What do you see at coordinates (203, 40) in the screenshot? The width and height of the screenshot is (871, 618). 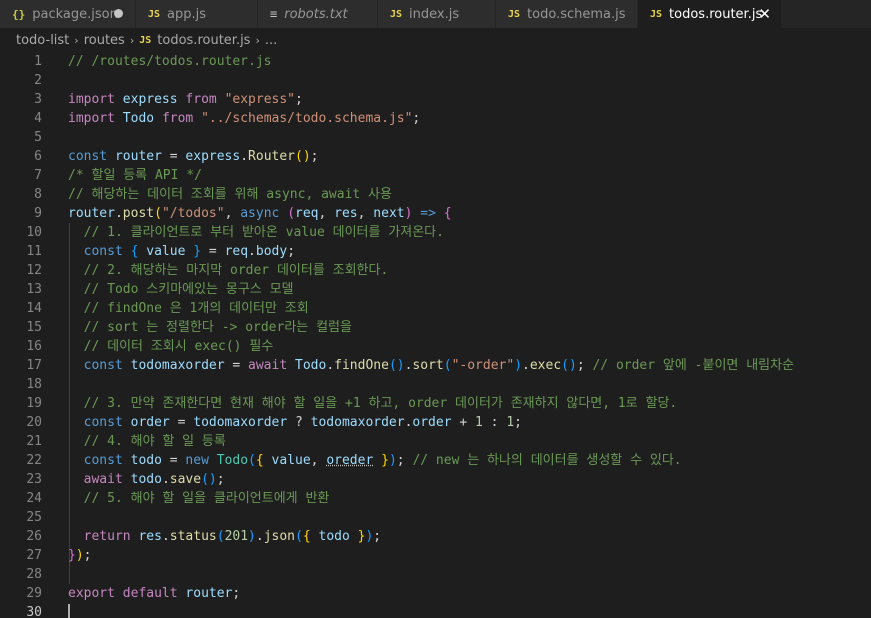 I see `breadcrumb-item-file: todos.router.js` at bounding box center [203, 40].